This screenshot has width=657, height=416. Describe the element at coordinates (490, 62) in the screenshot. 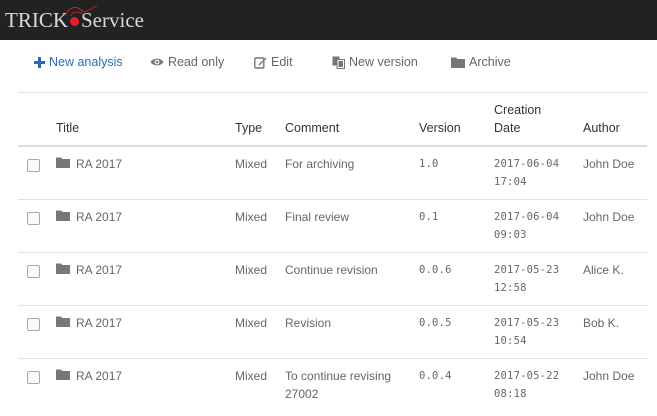

I see `archive-label: Archive` at that location.